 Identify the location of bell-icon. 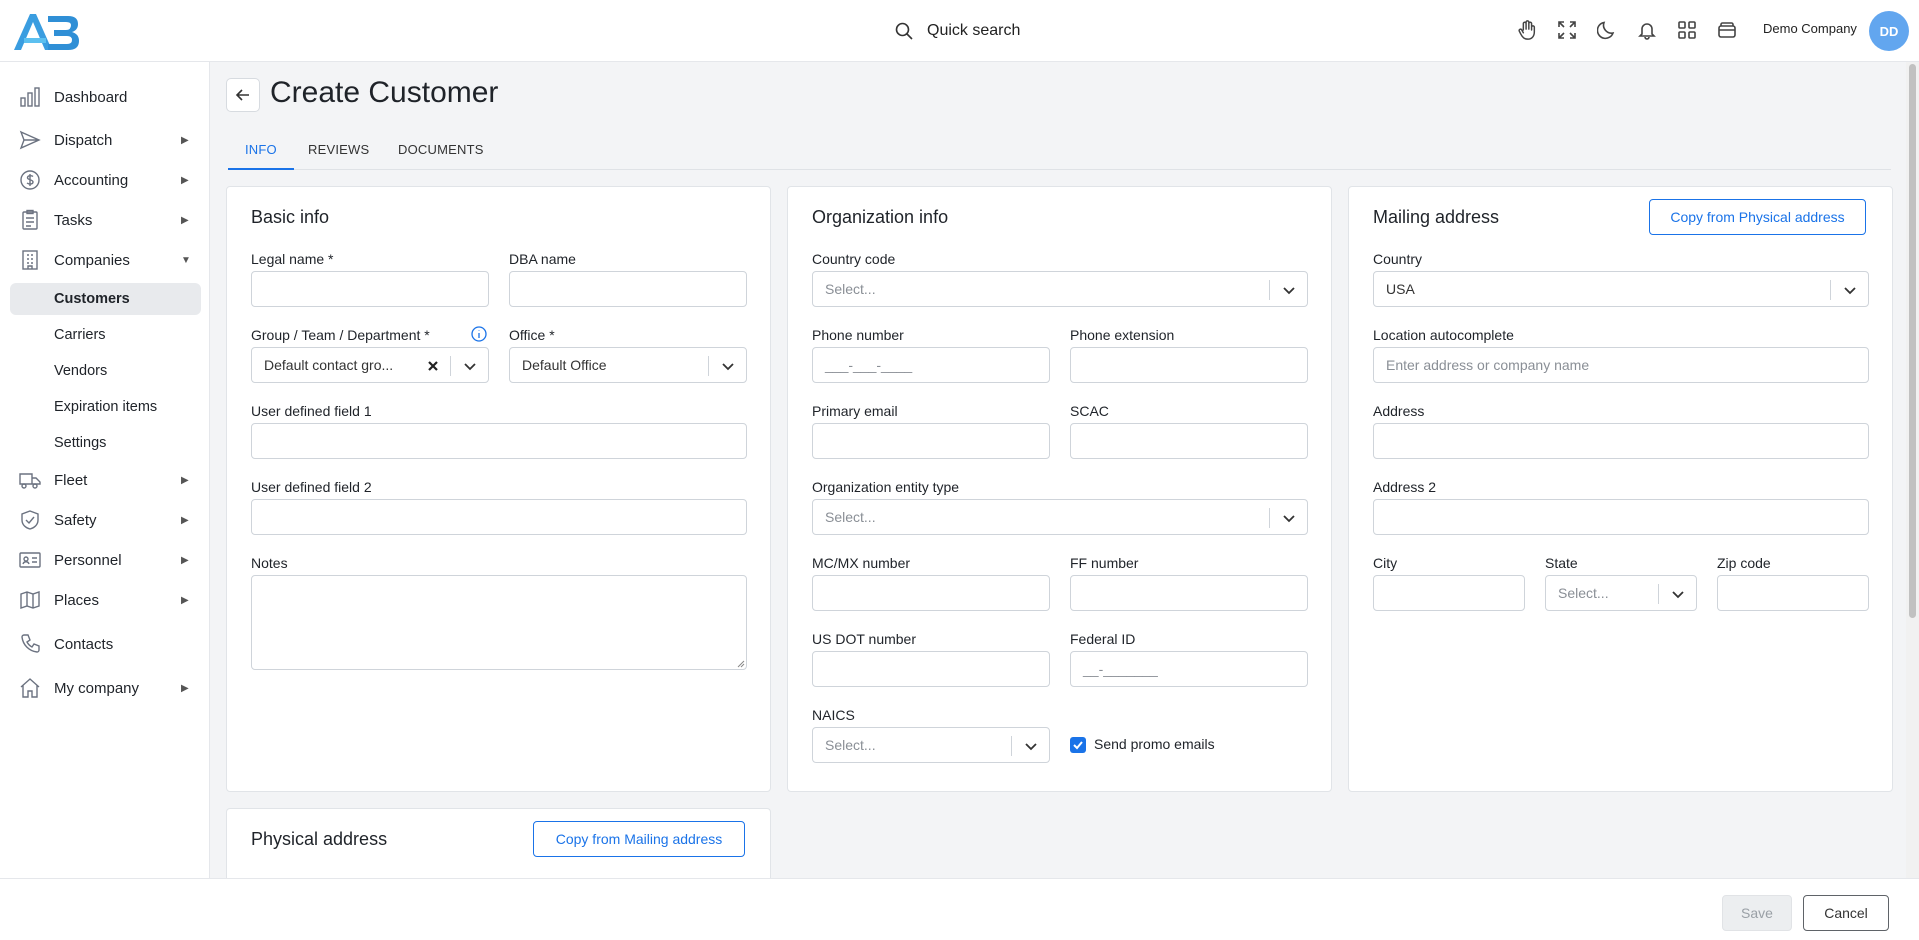
(1646, 29).